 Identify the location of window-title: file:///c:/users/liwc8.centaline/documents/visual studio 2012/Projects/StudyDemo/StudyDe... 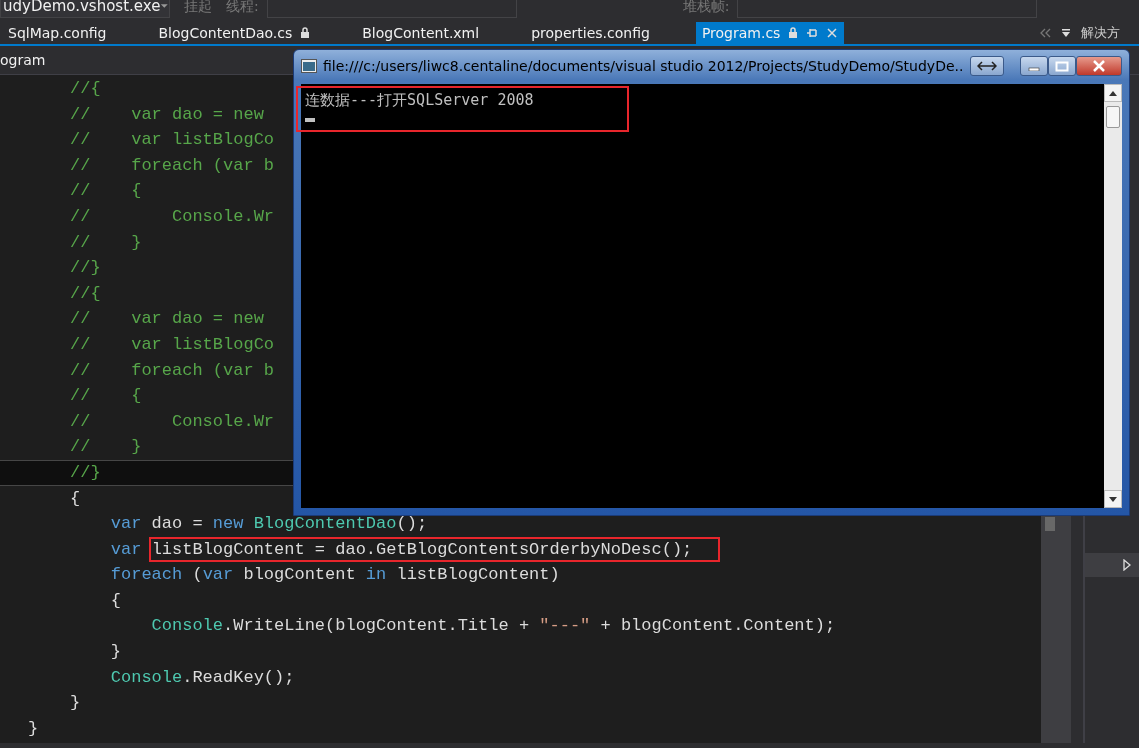
(643, 66).